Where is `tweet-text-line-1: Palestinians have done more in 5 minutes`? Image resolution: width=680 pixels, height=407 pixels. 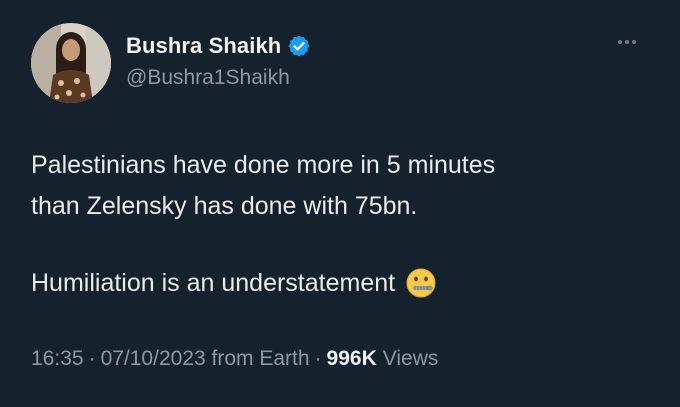 tweet-text-line-1: Palestinians have done more in 5 minutes is located at coordinates (263, 165).